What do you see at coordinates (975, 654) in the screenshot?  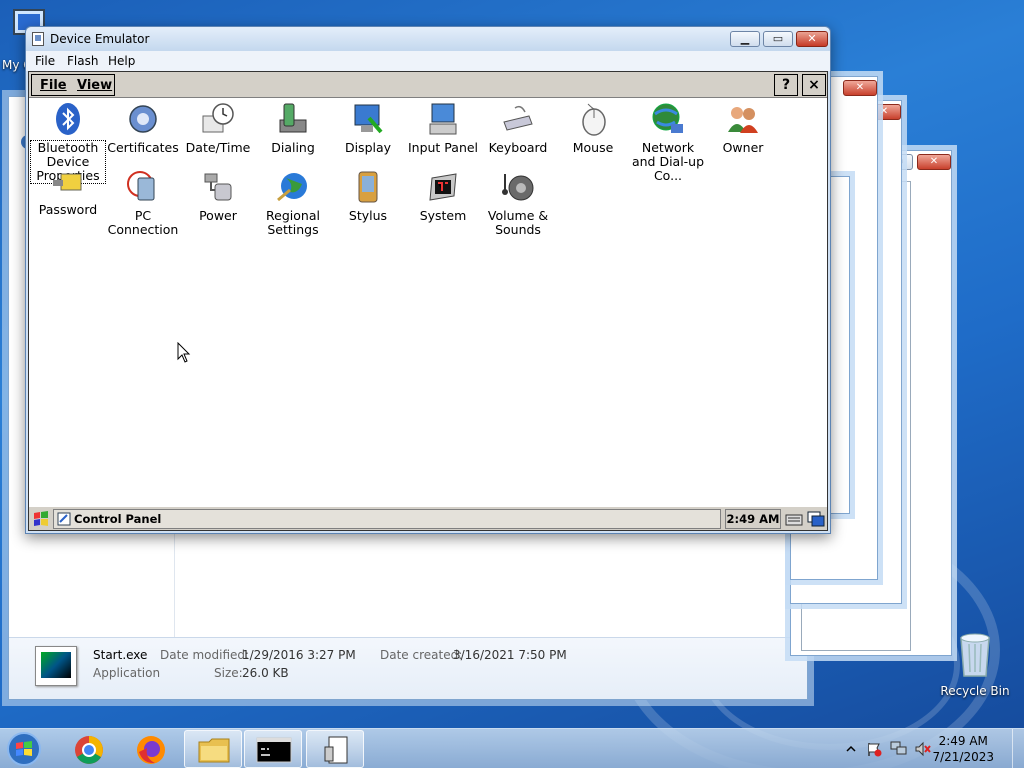 I see `recycle-bin-icon` at bounding box center [975, 654].